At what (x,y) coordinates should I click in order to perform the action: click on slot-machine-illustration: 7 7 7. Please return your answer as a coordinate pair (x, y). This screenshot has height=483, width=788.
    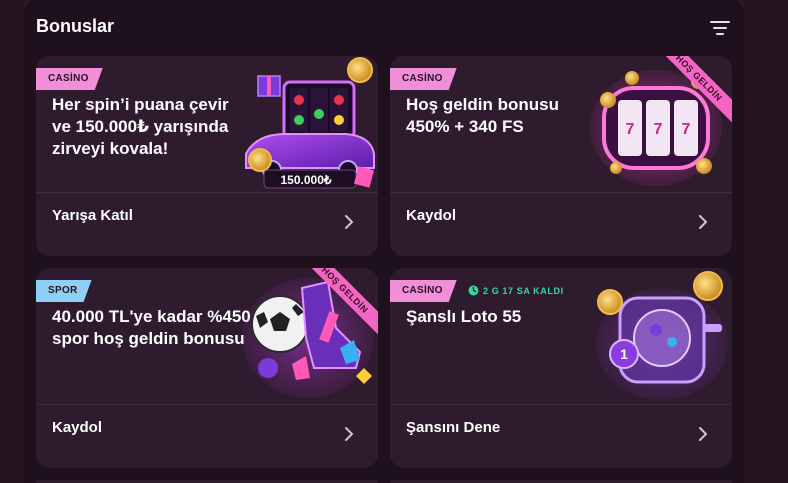
    Looking at the image, I should click on (656, 128).